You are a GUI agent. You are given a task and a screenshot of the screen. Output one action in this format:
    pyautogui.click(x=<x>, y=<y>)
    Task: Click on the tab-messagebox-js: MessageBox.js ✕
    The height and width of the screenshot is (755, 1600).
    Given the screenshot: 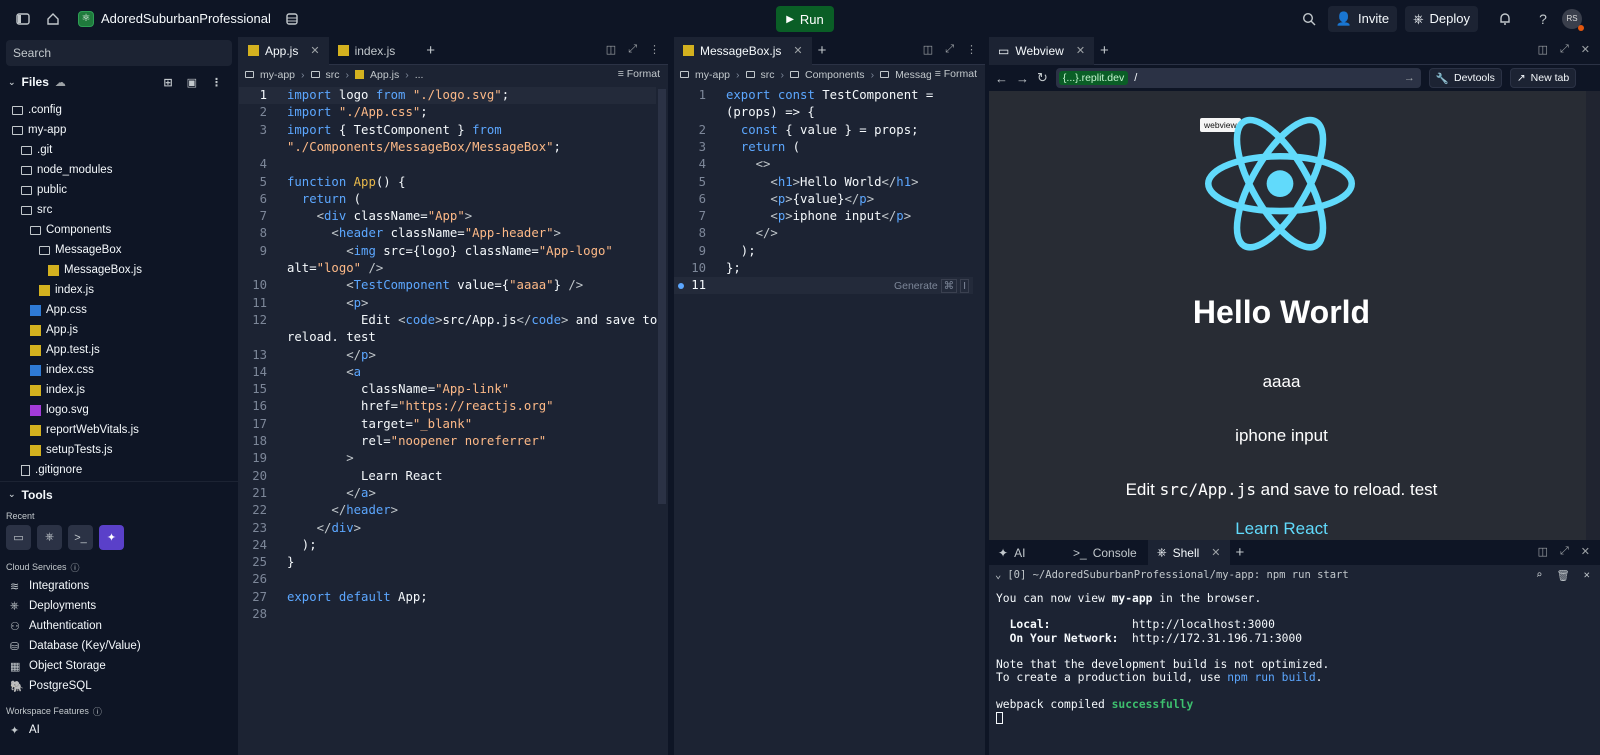 What is the action you would take?
    pyautogui.click(x=743, y=50)
    